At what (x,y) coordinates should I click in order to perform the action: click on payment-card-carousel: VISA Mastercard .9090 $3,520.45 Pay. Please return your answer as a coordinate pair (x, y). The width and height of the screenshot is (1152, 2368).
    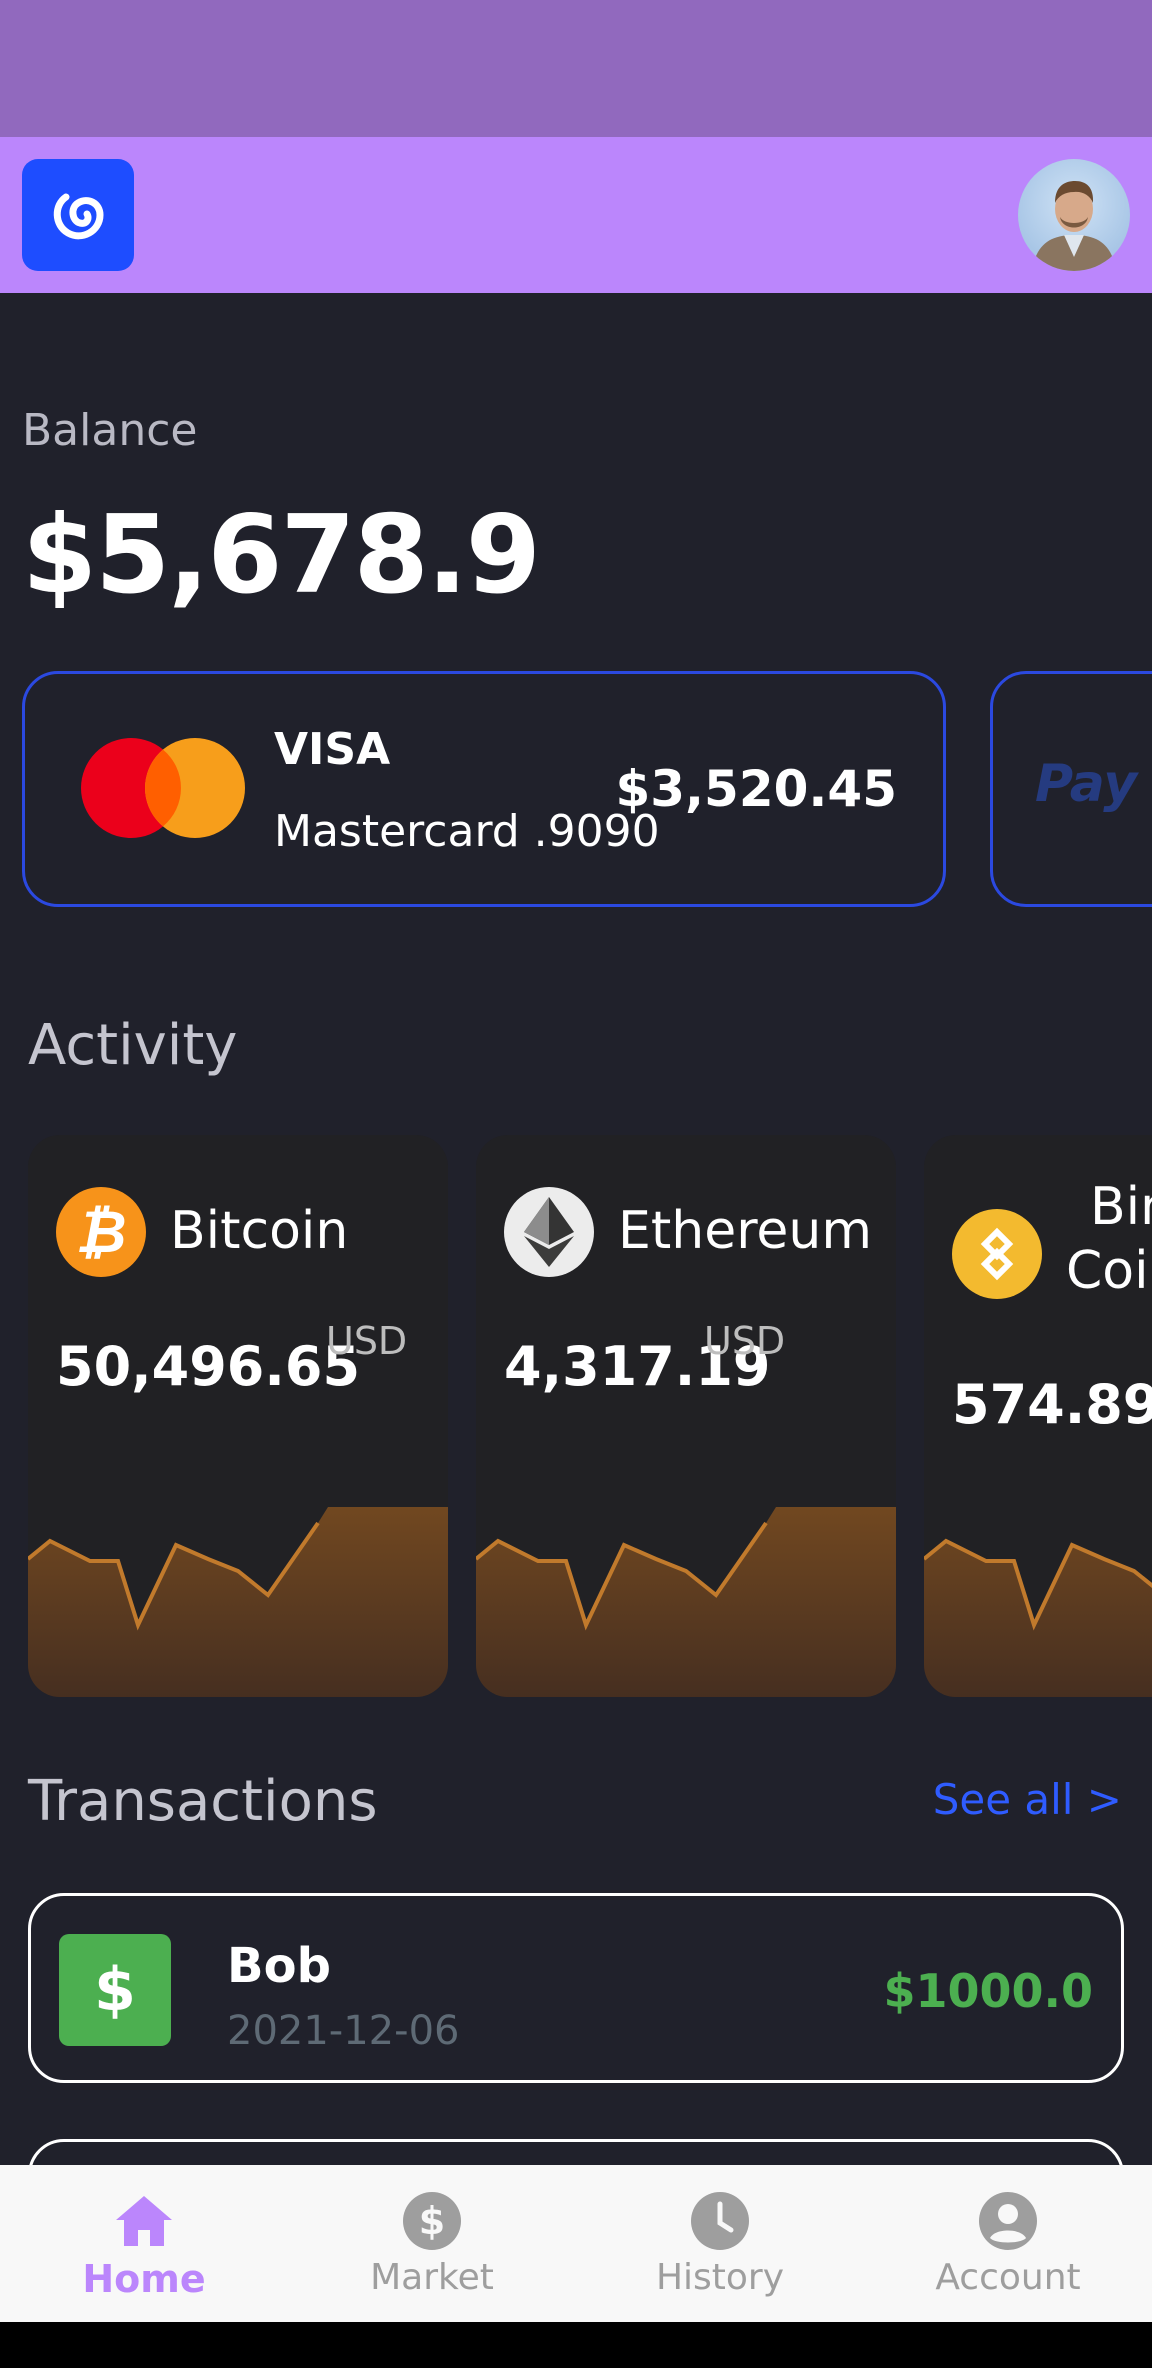
    Looking at the image, I should click on (587, 789).